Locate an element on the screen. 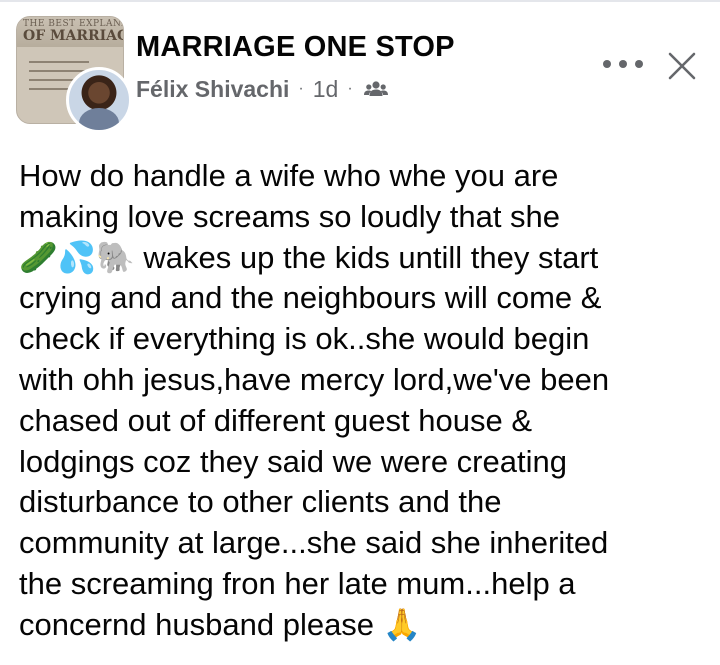  post-meta: Félix Shivachi · 1d · is located at coordinates (262, 89).